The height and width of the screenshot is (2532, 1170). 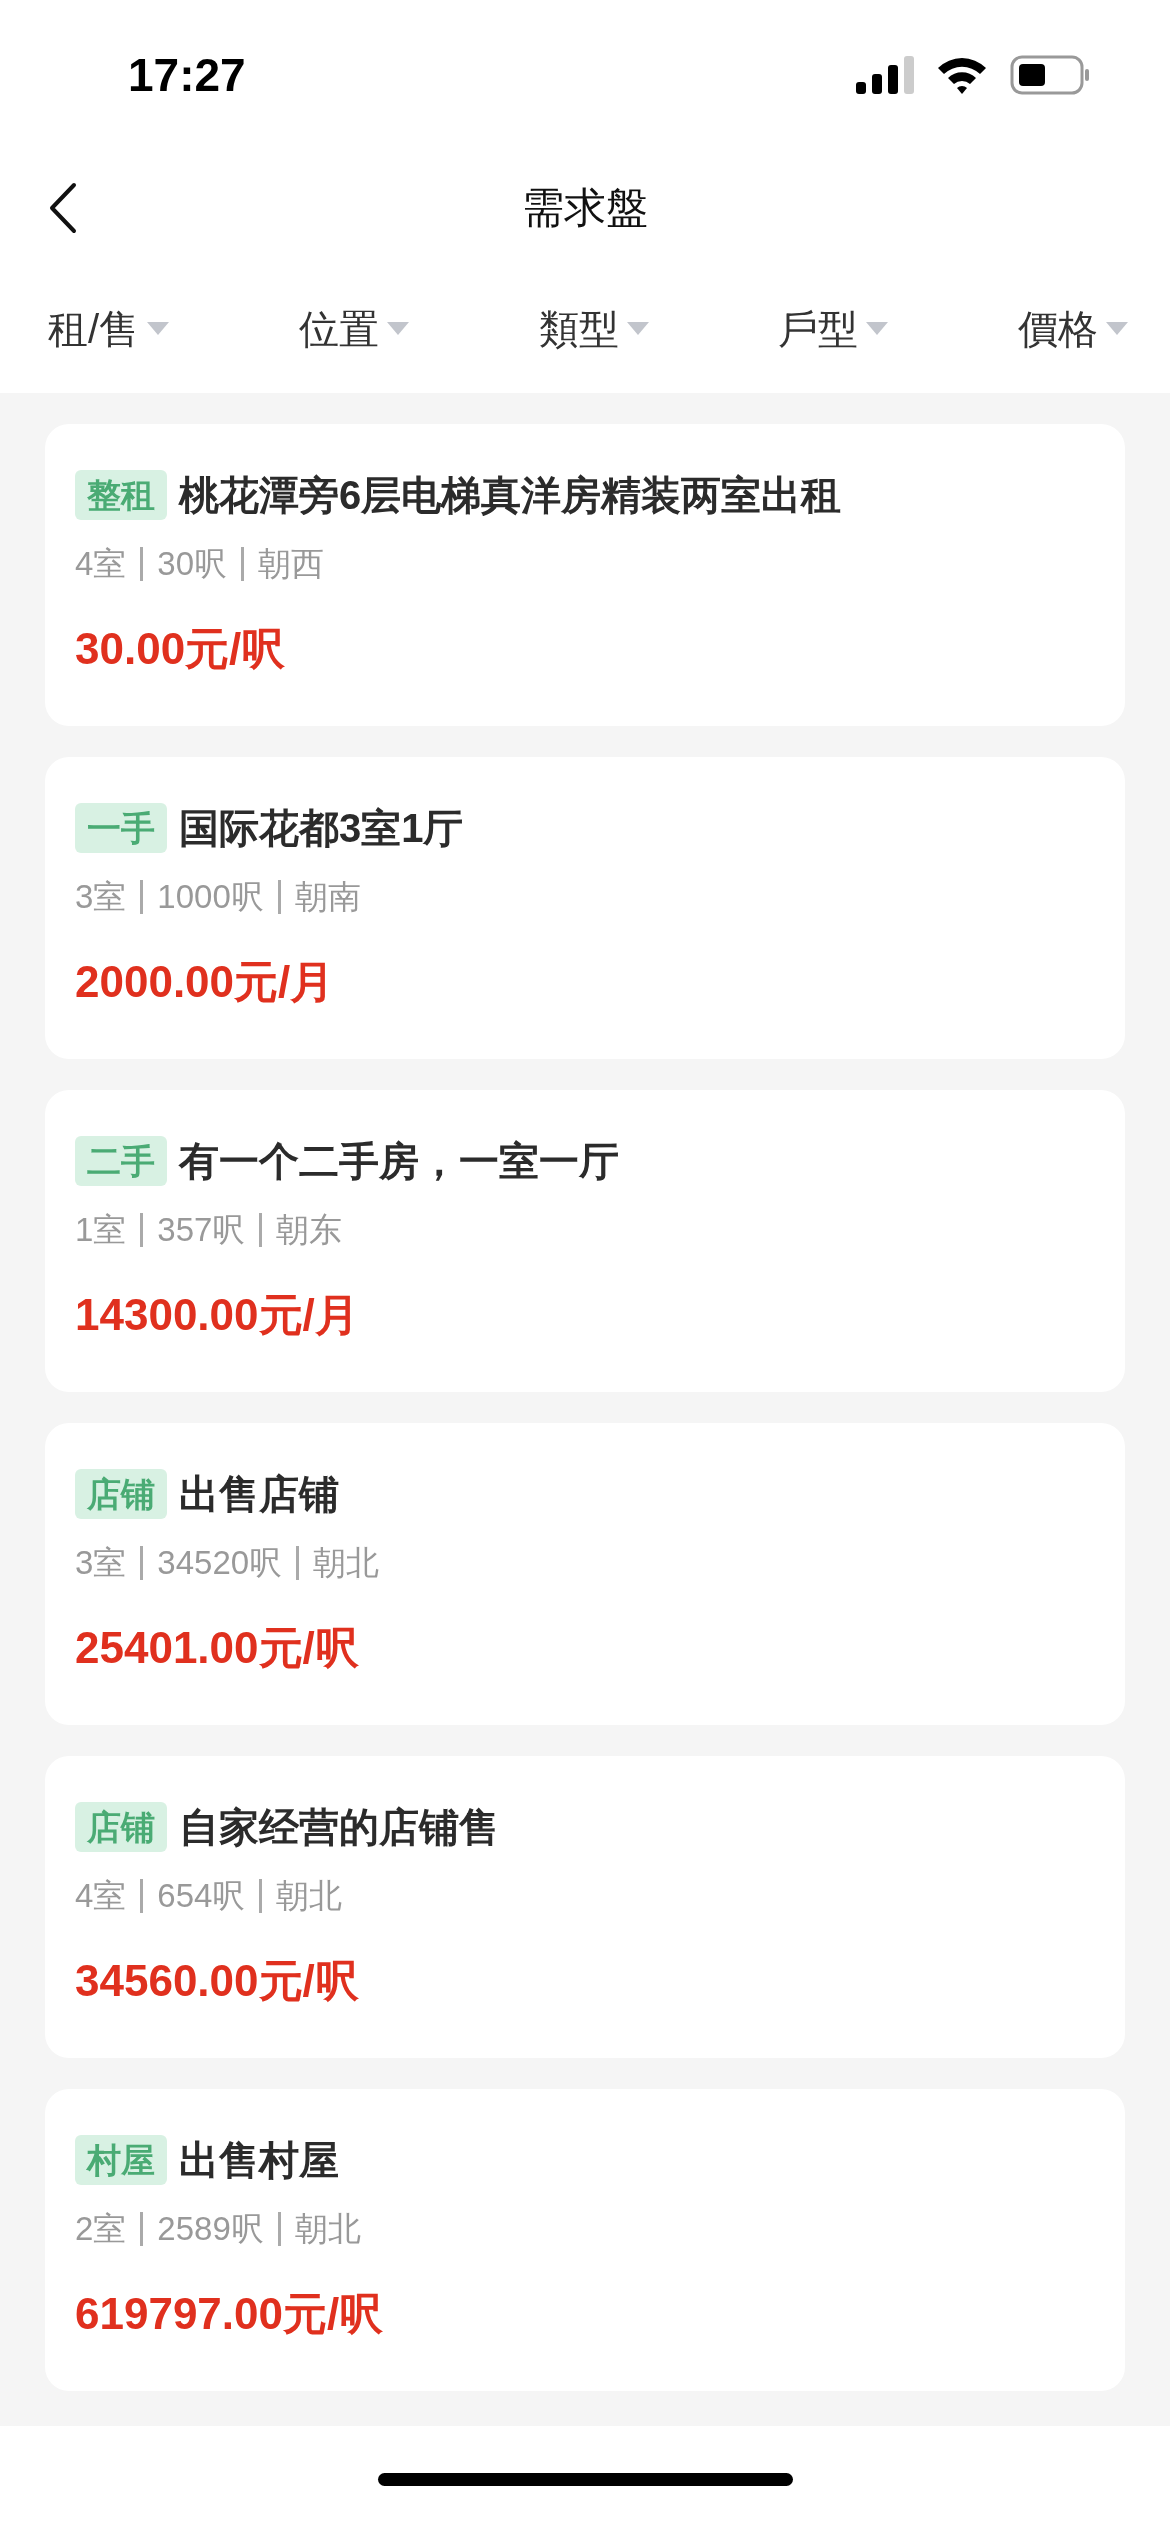 I want to click on listing-tag: 村屋, so click(x=121, y=2160).